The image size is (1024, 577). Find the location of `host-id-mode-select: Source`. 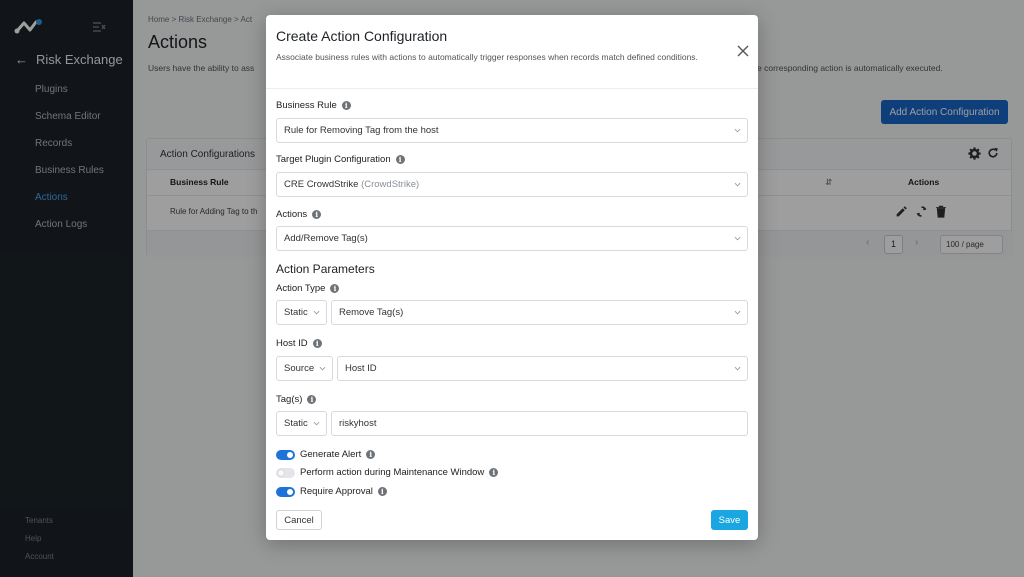

host-id-mode-select: Source is located at coordinates (304, 368).